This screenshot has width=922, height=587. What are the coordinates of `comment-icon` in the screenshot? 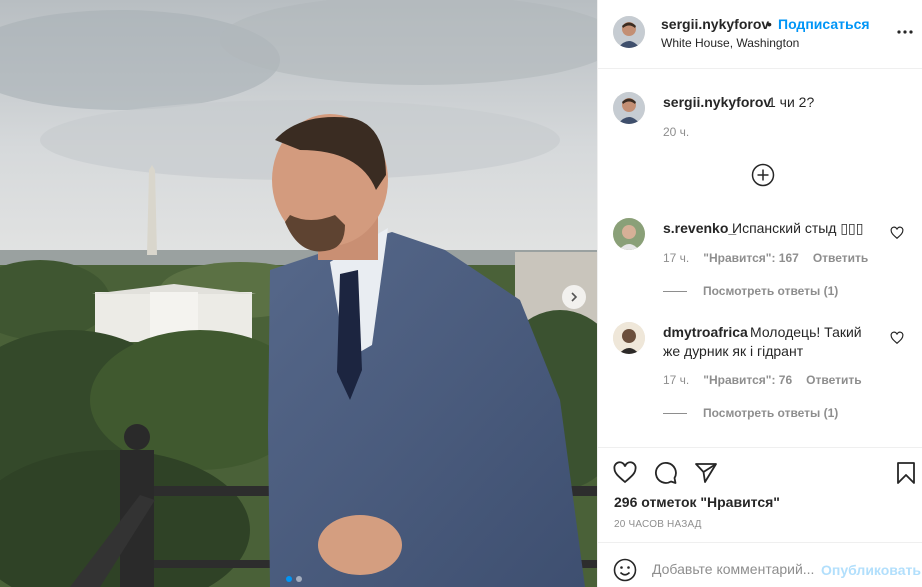 It's located at (666, 473).